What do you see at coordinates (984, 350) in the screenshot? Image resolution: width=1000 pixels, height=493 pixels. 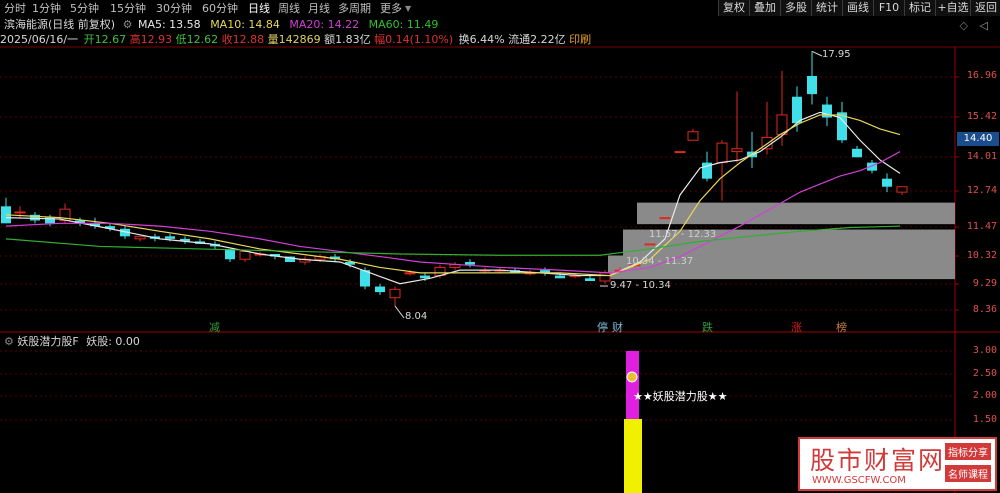 I see `indicator-tick: 3.00` at bounding box center [984, 350].